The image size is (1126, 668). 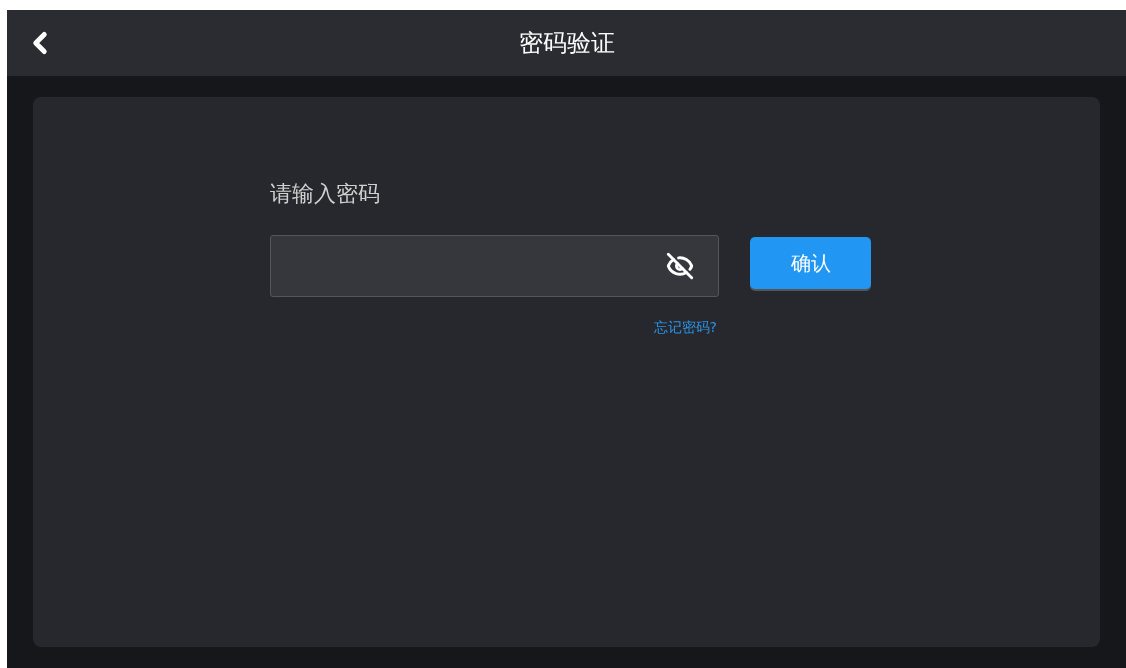 I want to click on page-title: 密码验证, so click(x=566, y=43).